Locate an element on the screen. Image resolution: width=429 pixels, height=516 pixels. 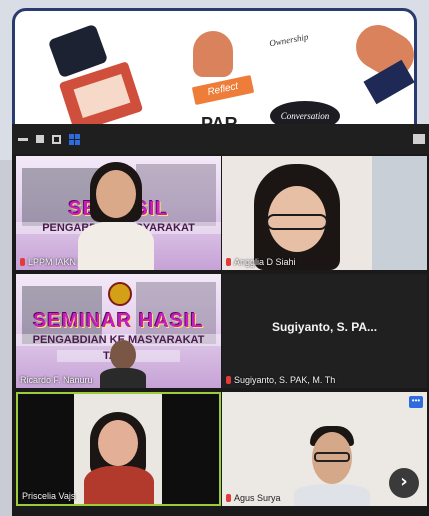
participant-tile-agus: ••• › Agus Surya is located at coordinates (324, 449).